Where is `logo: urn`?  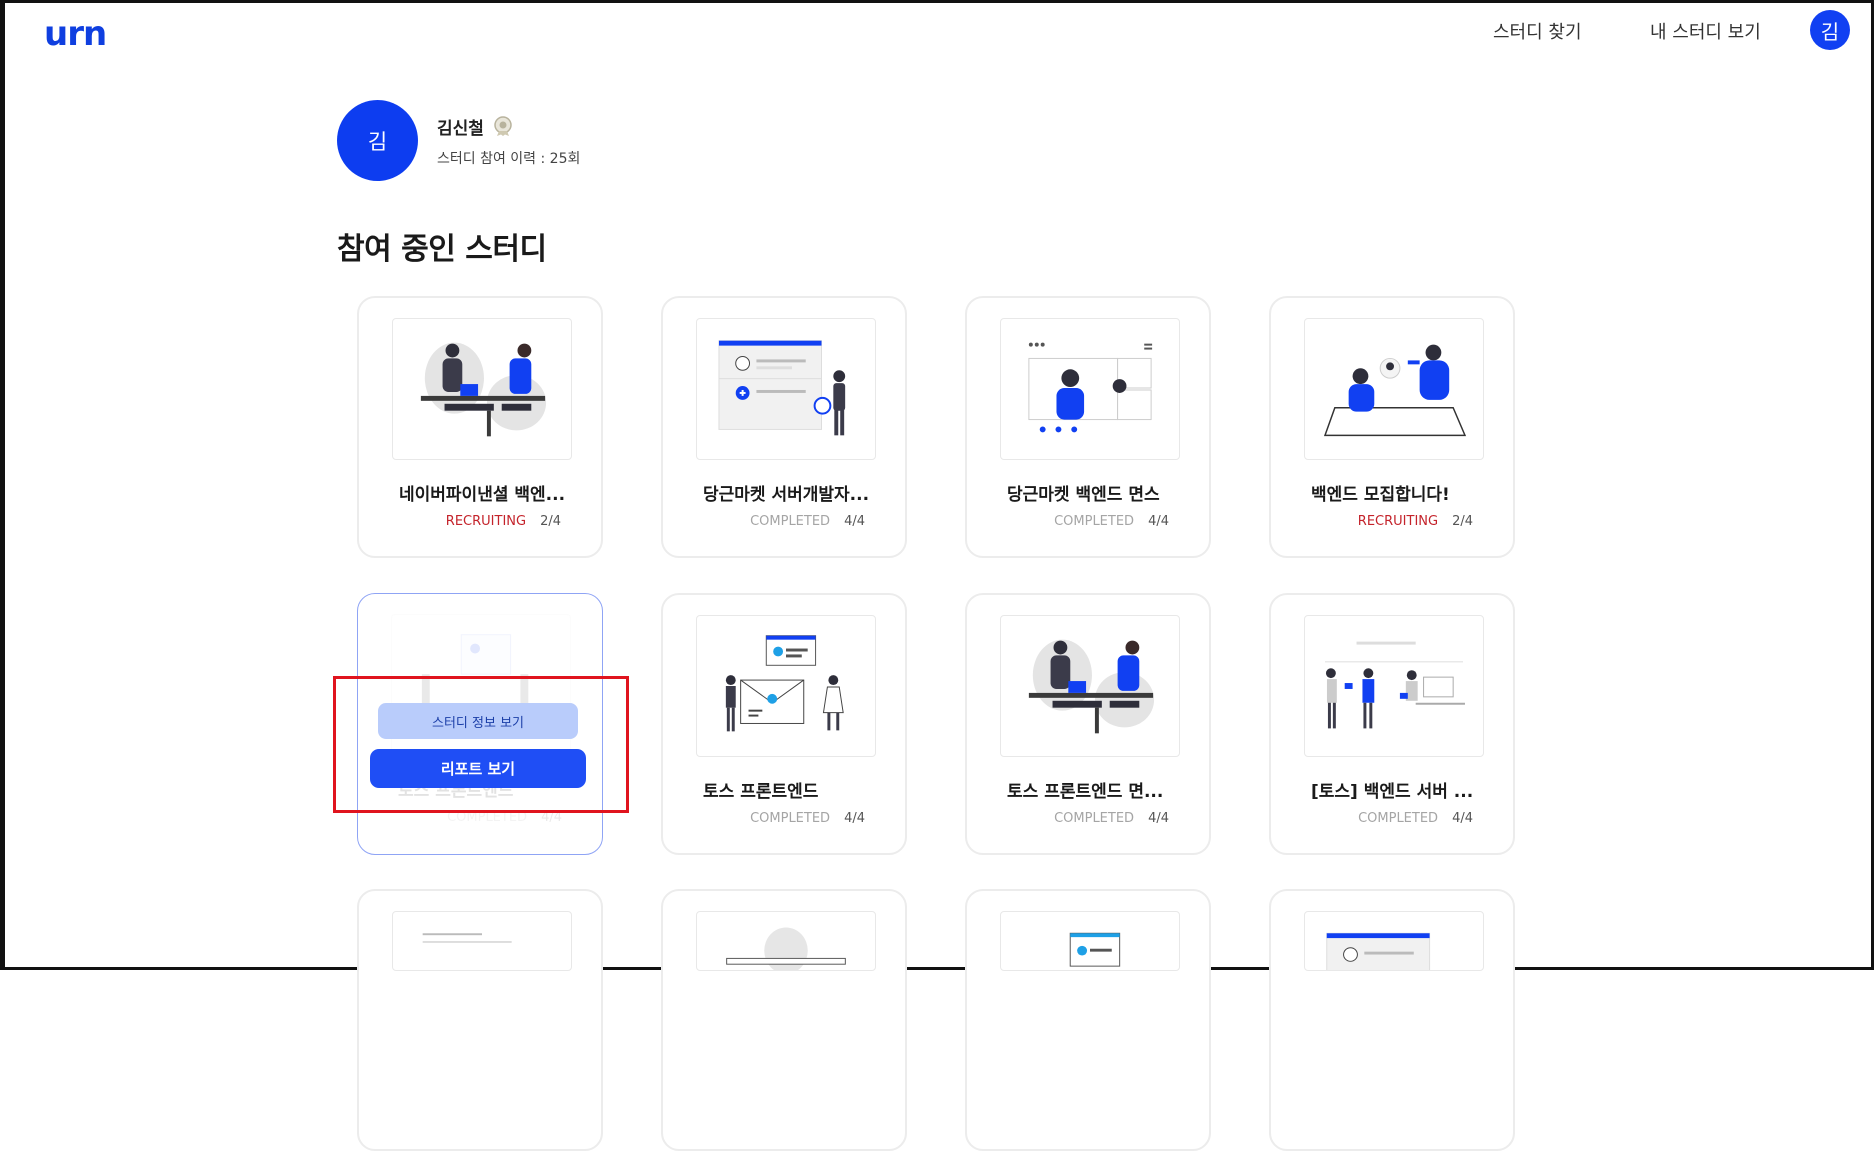 logo: urn is located at coordinates (75, 34).